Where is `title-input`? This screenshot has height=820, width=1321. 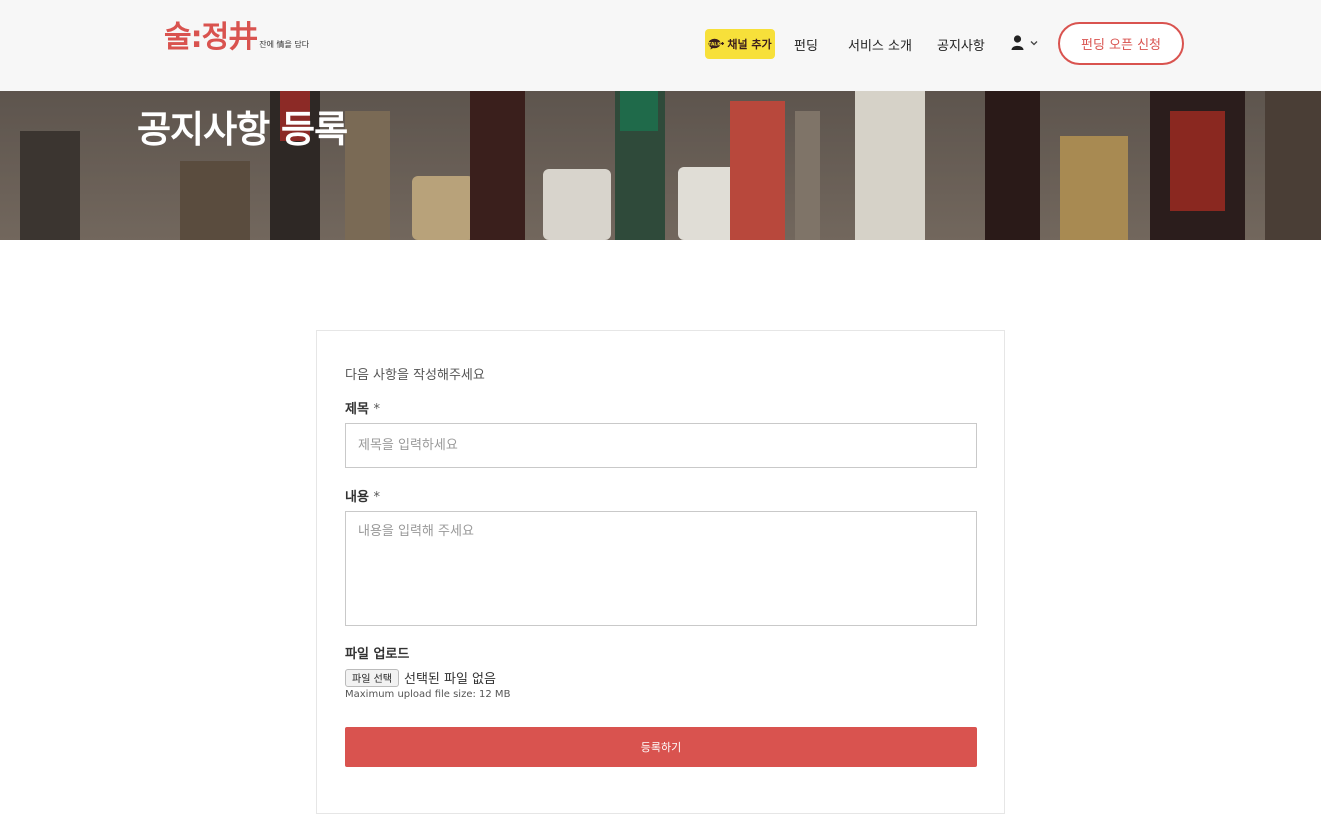
title-input is located at coordinates (661, 445).